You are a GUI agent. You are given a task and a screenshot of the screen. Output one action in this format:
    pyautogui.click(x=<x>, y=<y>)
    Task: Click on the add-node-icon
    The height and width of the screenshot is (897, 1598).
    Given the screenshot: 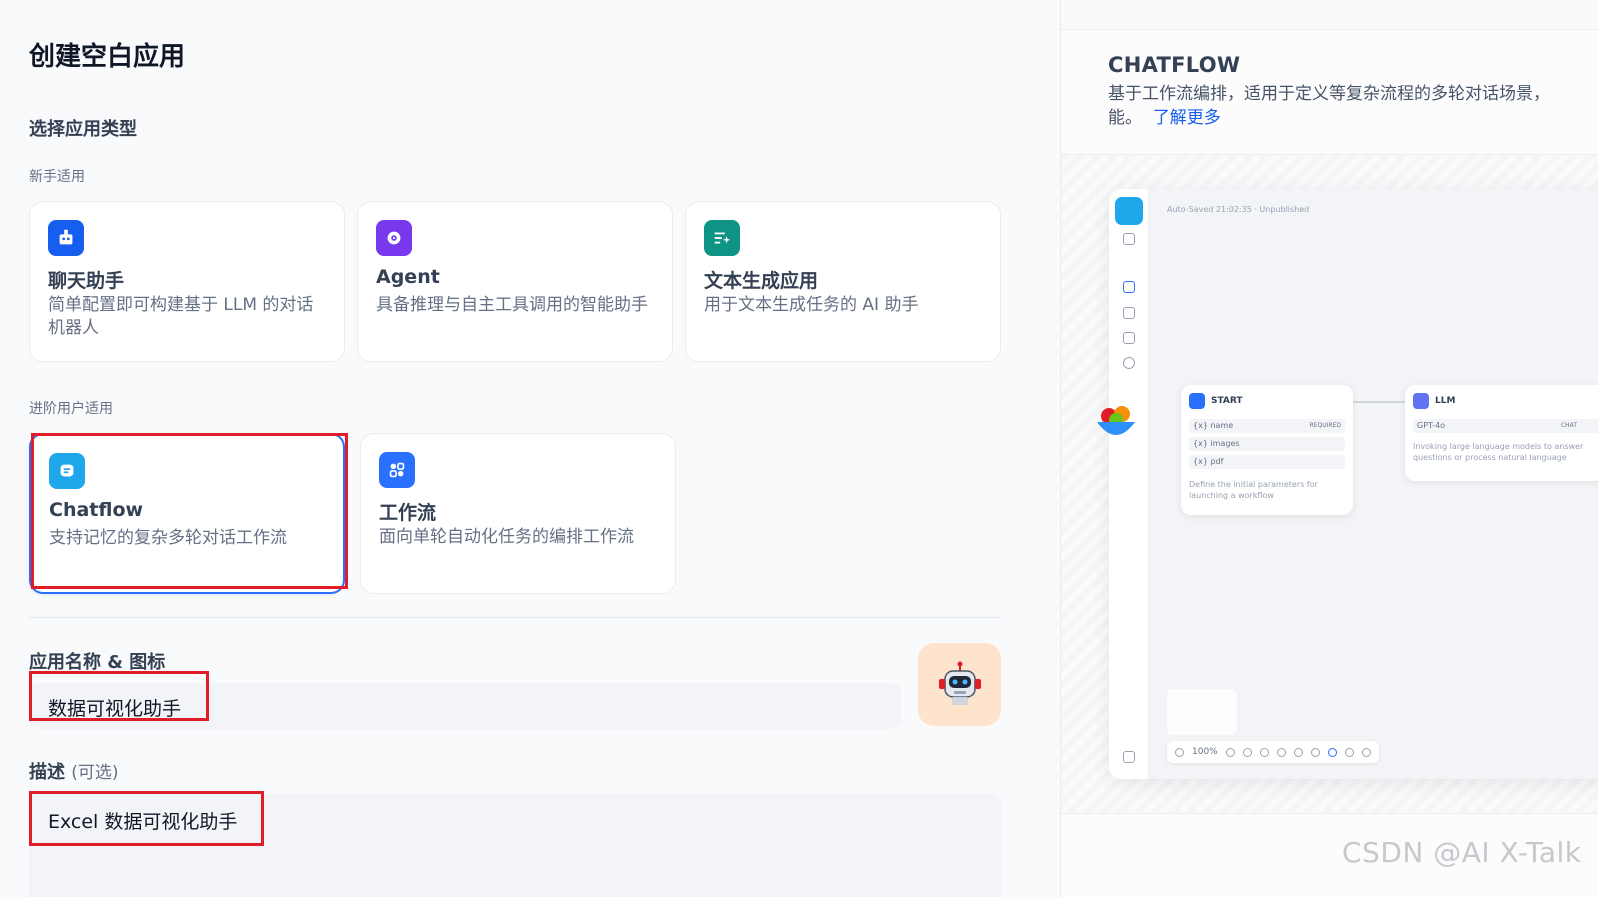 What is the action you would take?
    pyautogui.click(x=1298, y=752)
    